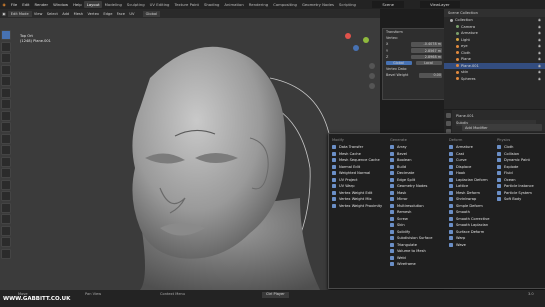  I want to click on modifier-menu-item-label: Soft Body, so click(513, 199).